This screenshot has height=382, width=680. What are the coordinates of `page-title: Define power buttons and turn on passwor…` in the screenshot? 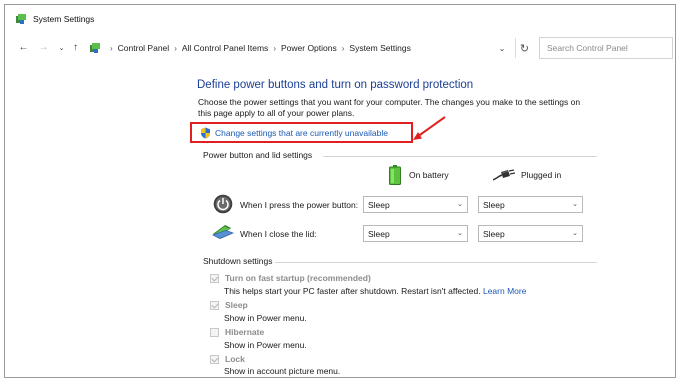 It's located at (335, 85).